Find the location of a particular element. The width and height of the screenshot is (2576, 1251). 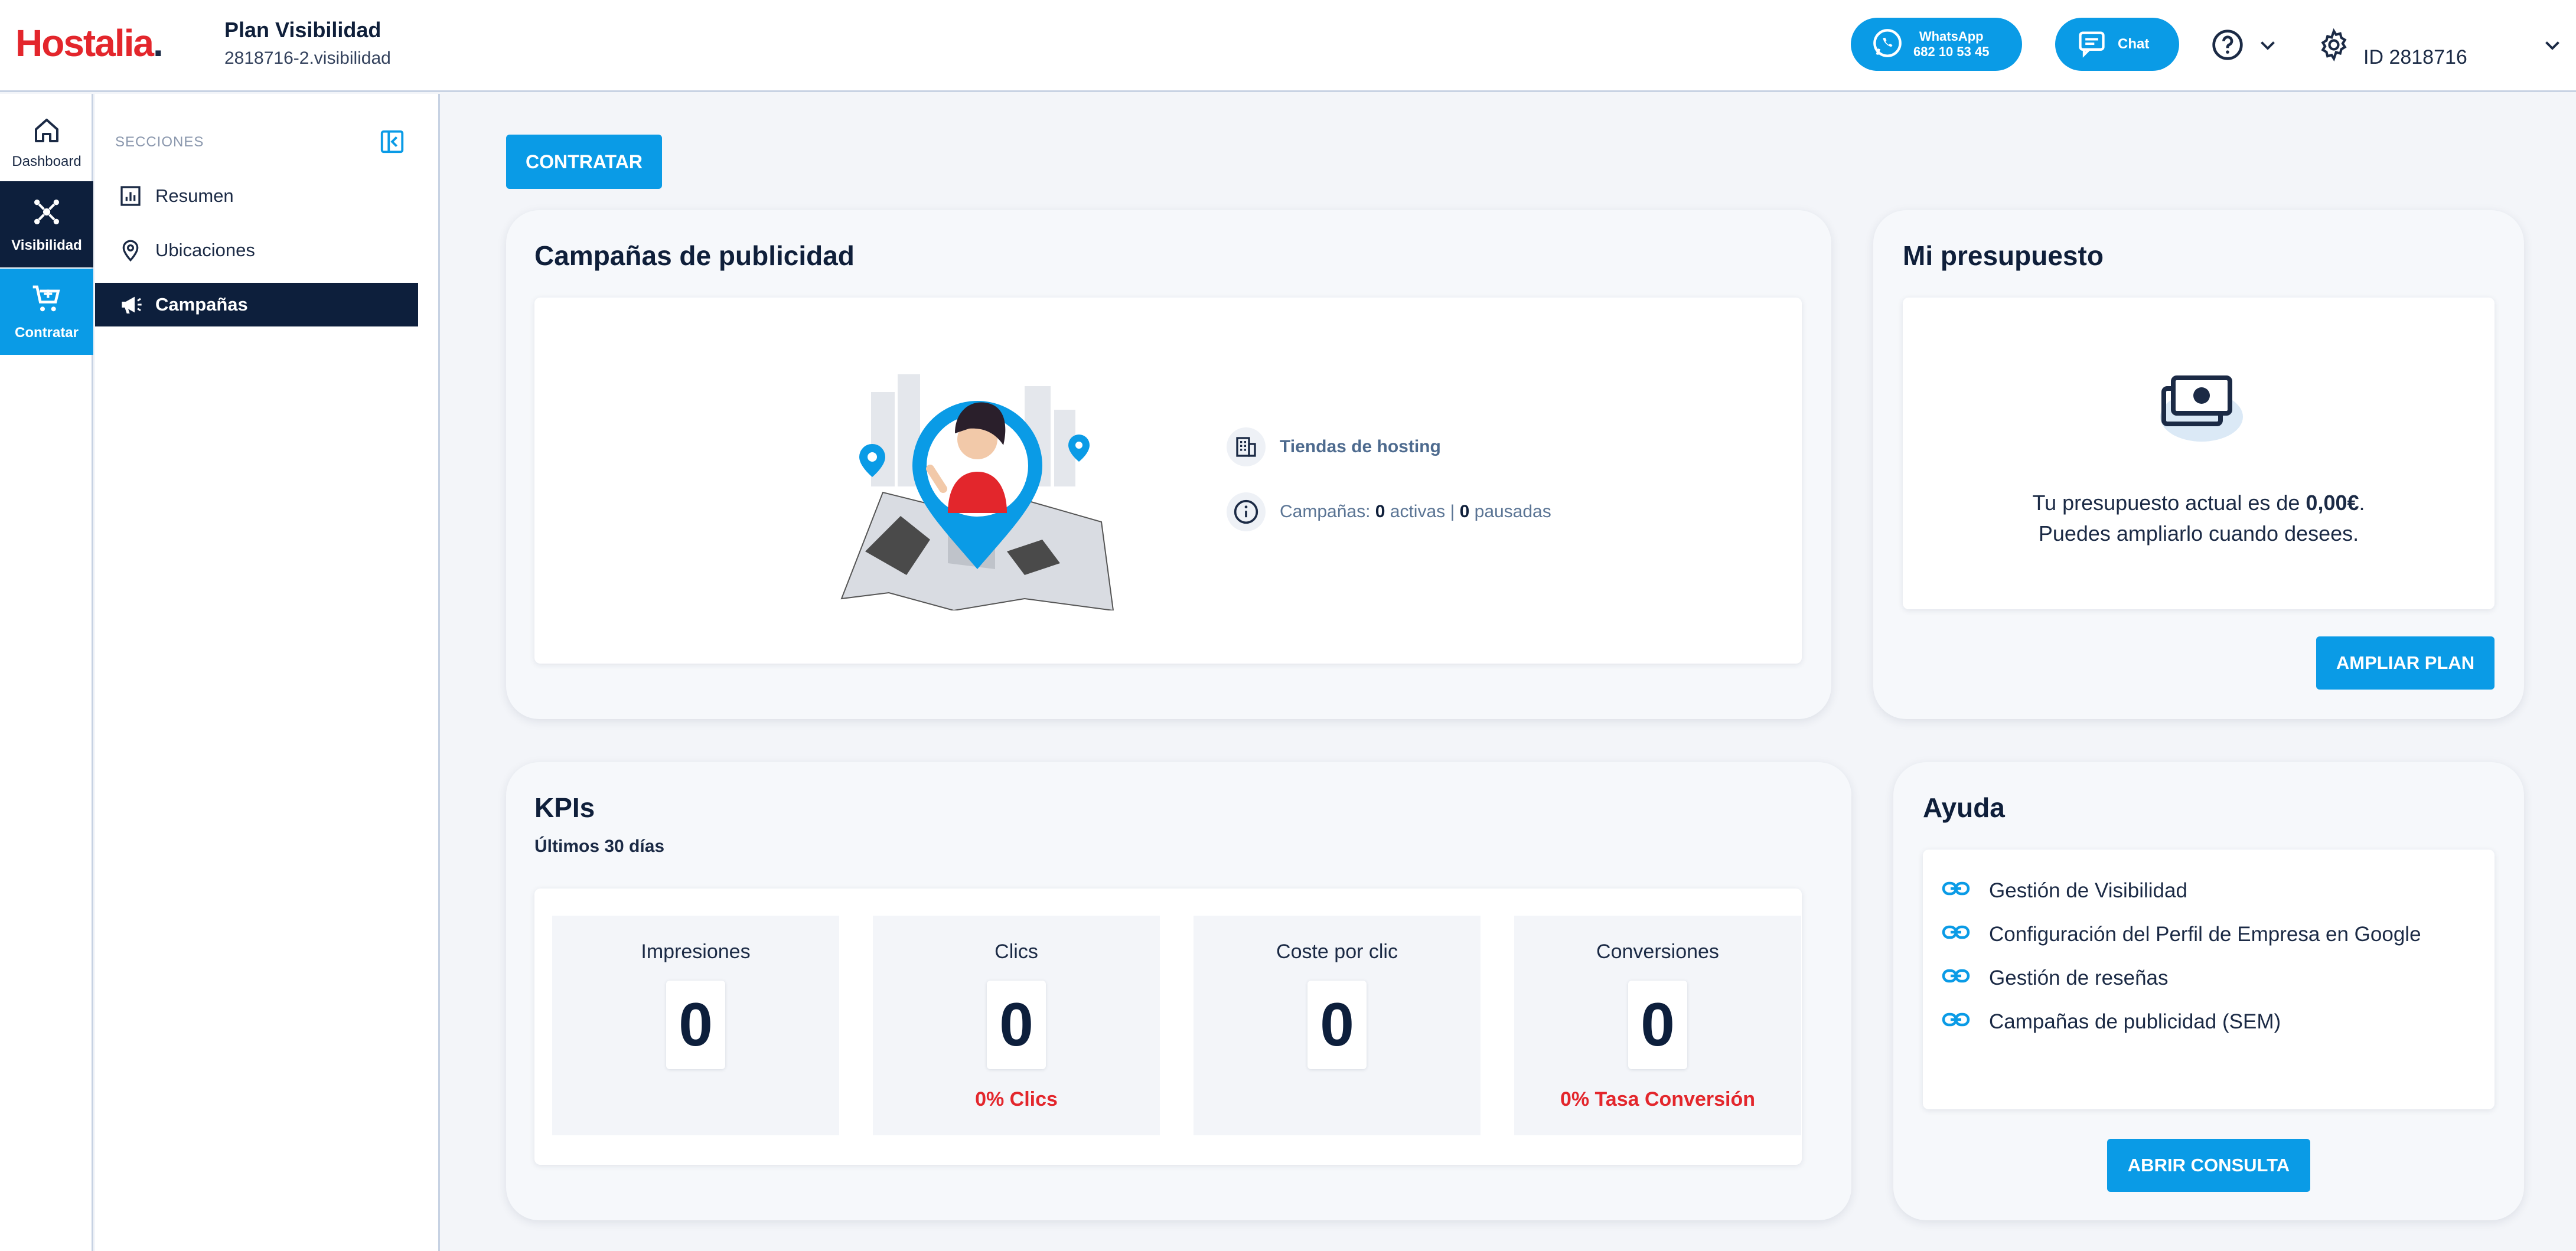

kpi-impresiones: Impresiones 0 is located at coordinates (696, 1025).